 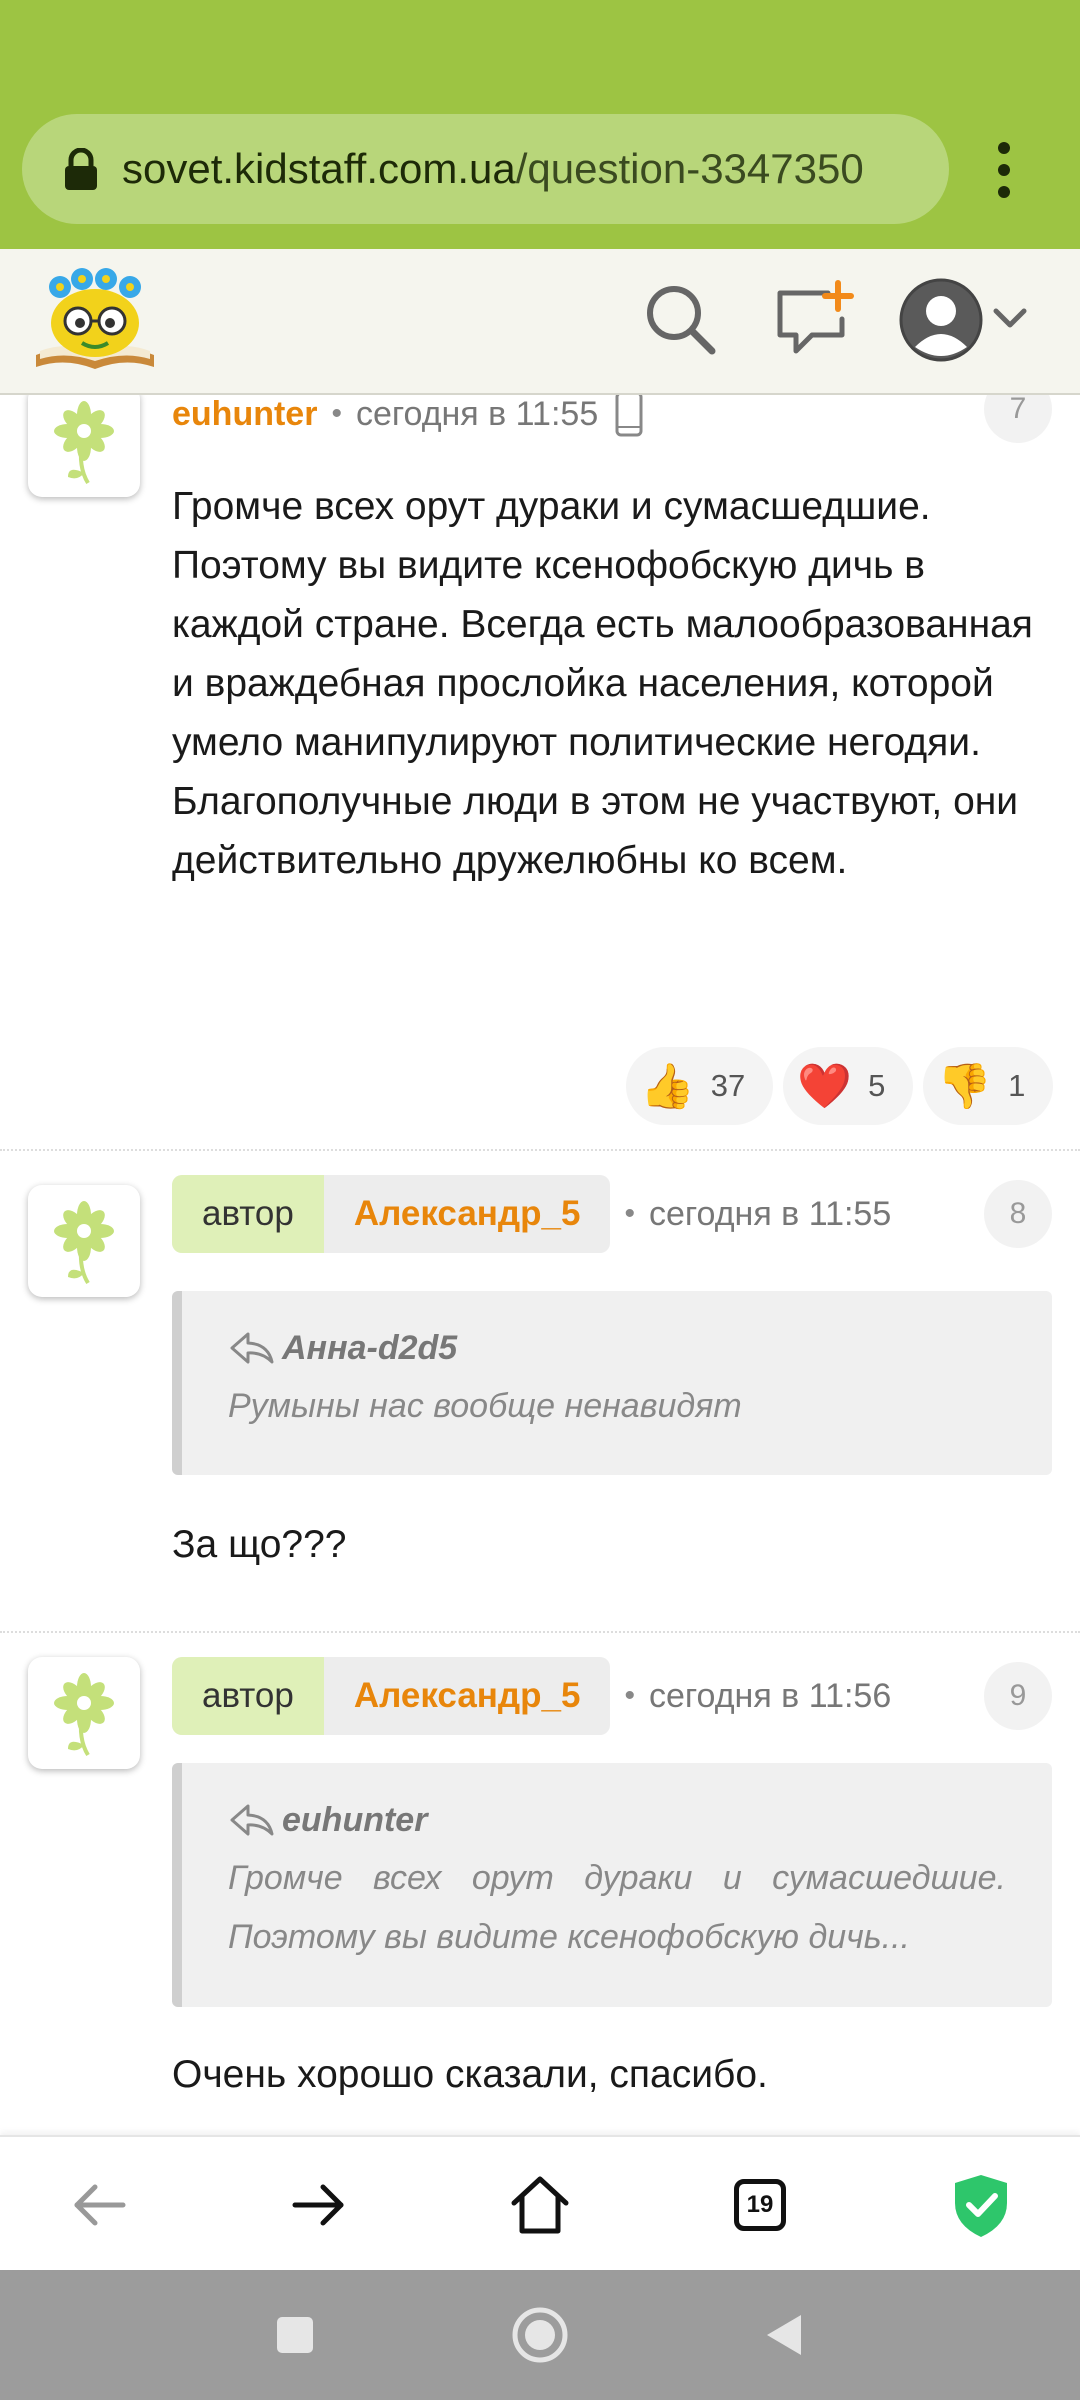 I want to click on reaction-thumbs-up: 👍 37, so click(x=700, y=1086).